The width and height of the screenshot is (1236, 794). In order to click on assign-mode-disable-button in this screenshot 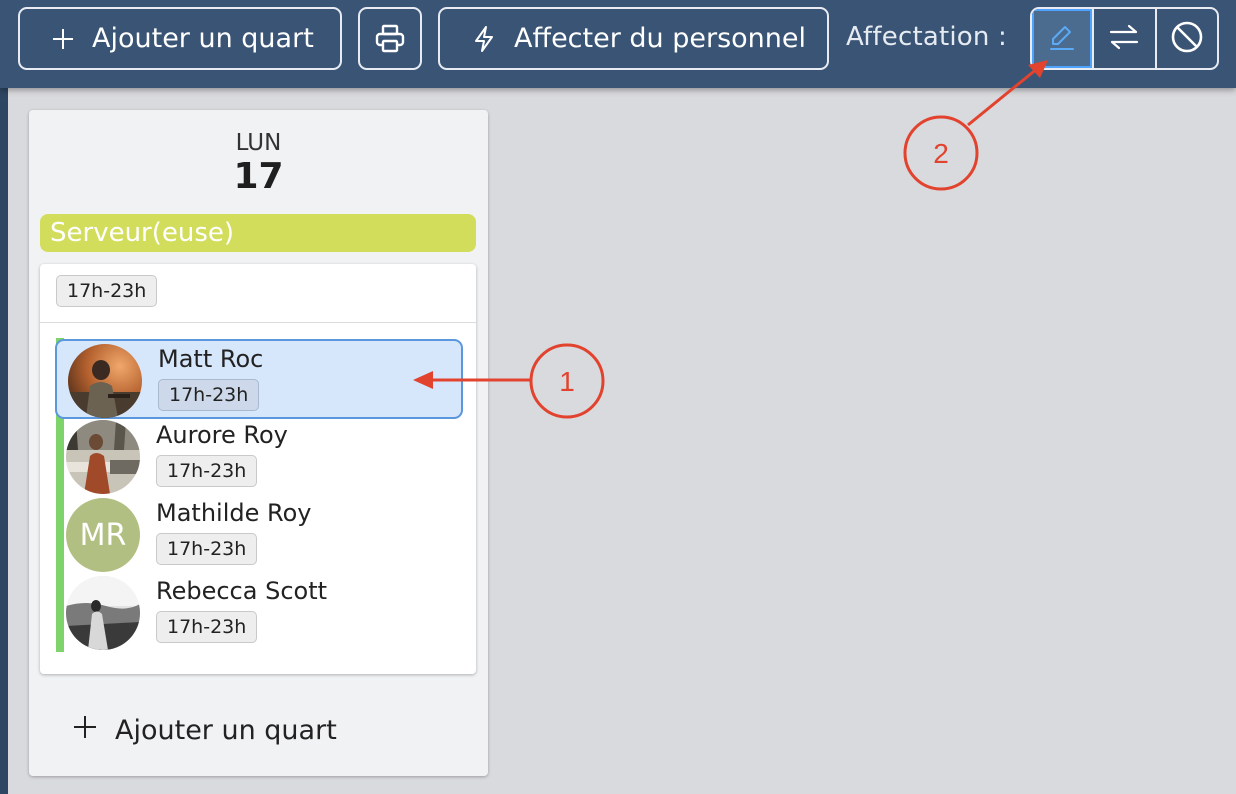, I will do `click(1187, 38)`.